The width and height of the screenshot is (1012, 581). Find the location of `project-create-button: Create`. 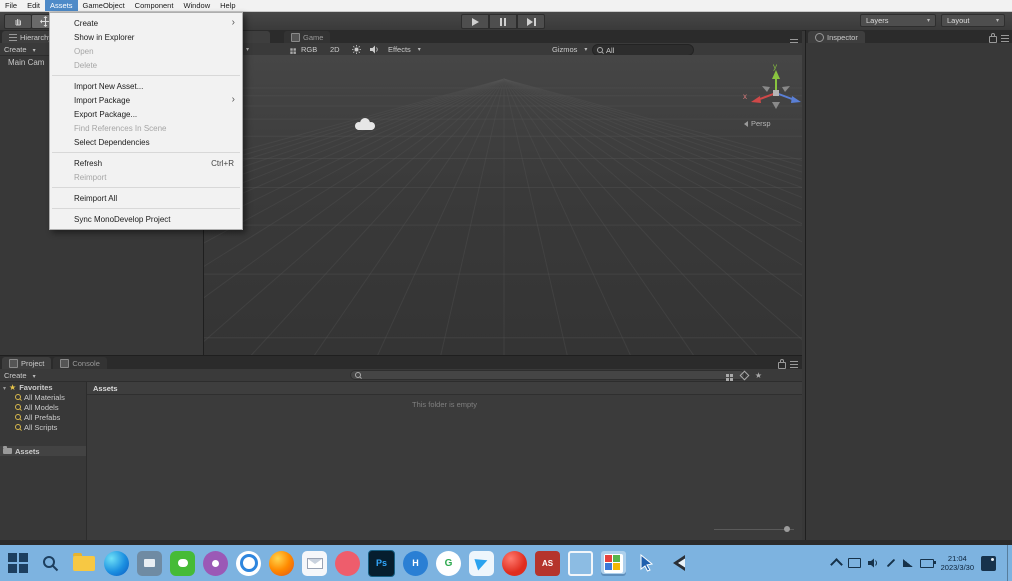

project-create-button: Create is located at coordinates (20, 375).